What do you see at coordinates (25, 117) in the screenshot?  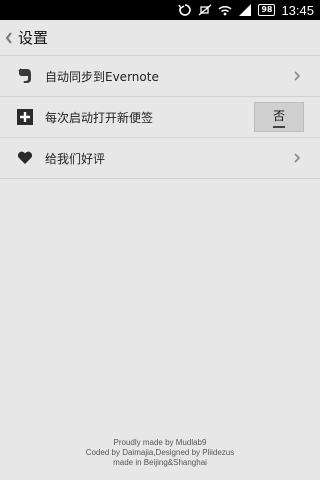 I see `plus-box-icon` at bounding box center [25, 117].